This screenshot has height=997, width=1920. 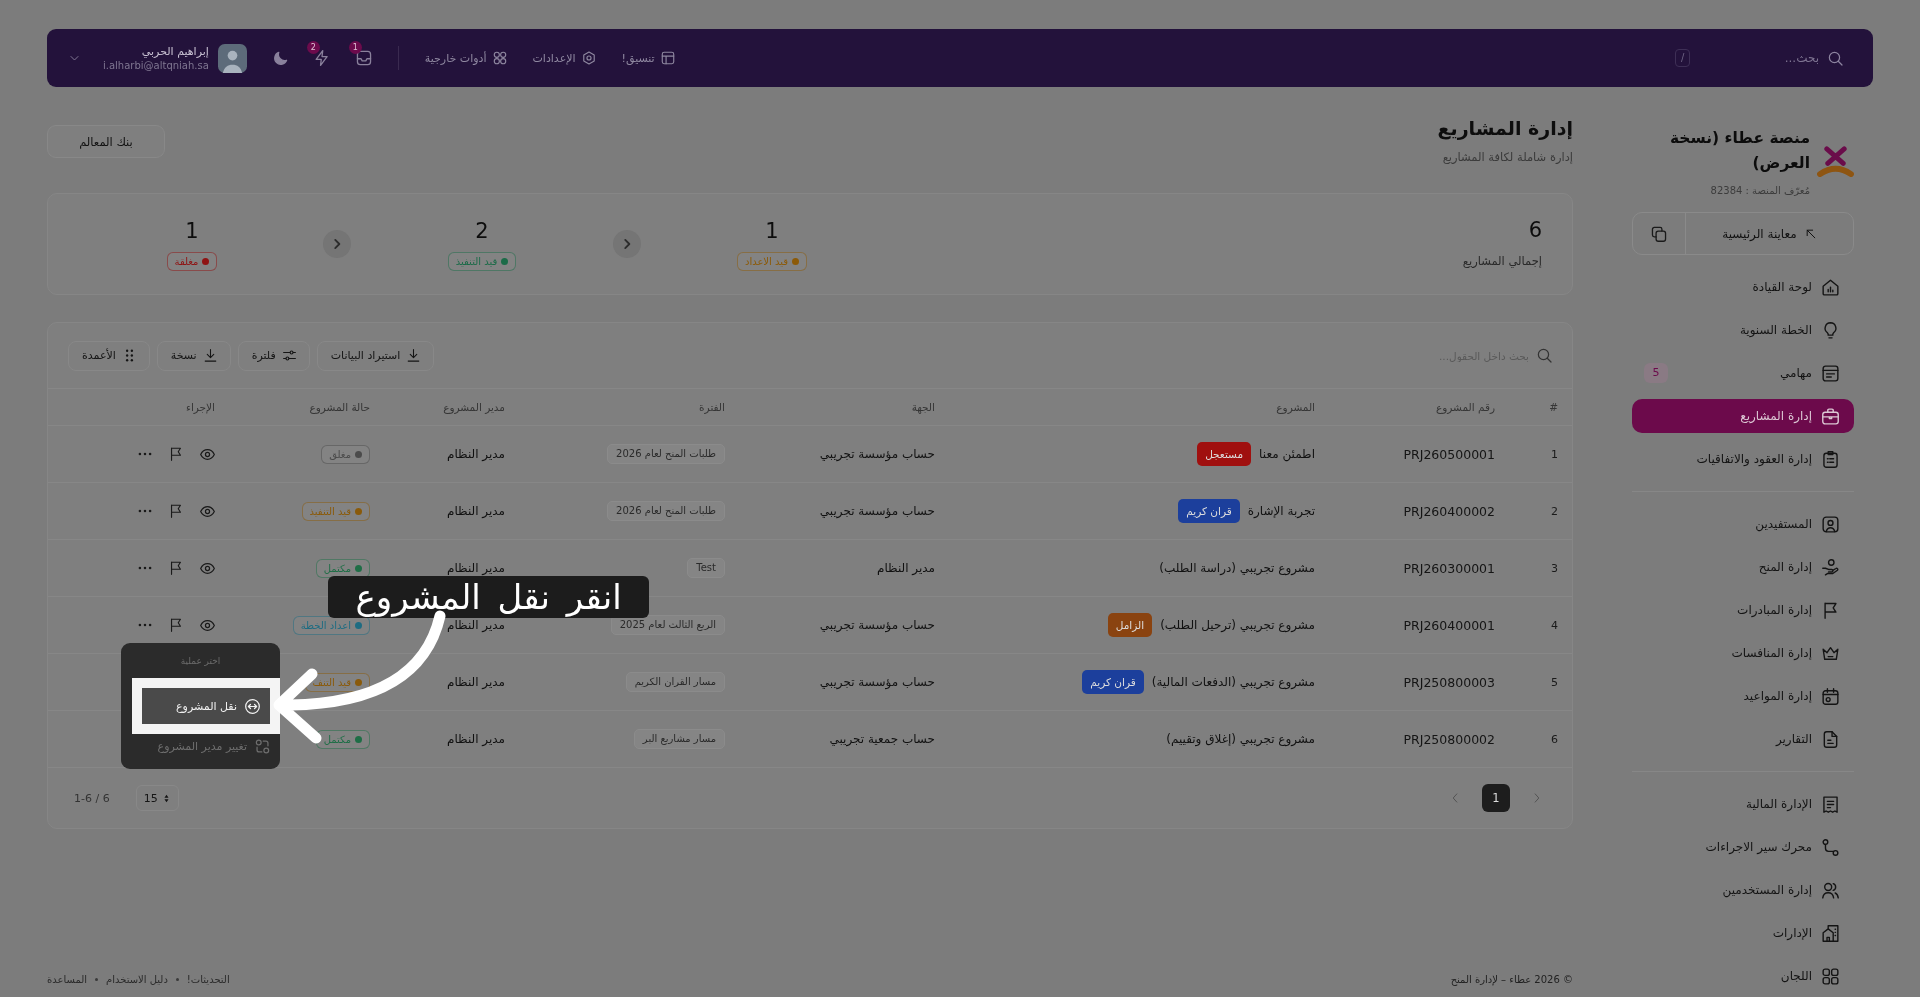 I want to click on sidebar-item: إدارة المشاريع, so click(x=1743, y=416).